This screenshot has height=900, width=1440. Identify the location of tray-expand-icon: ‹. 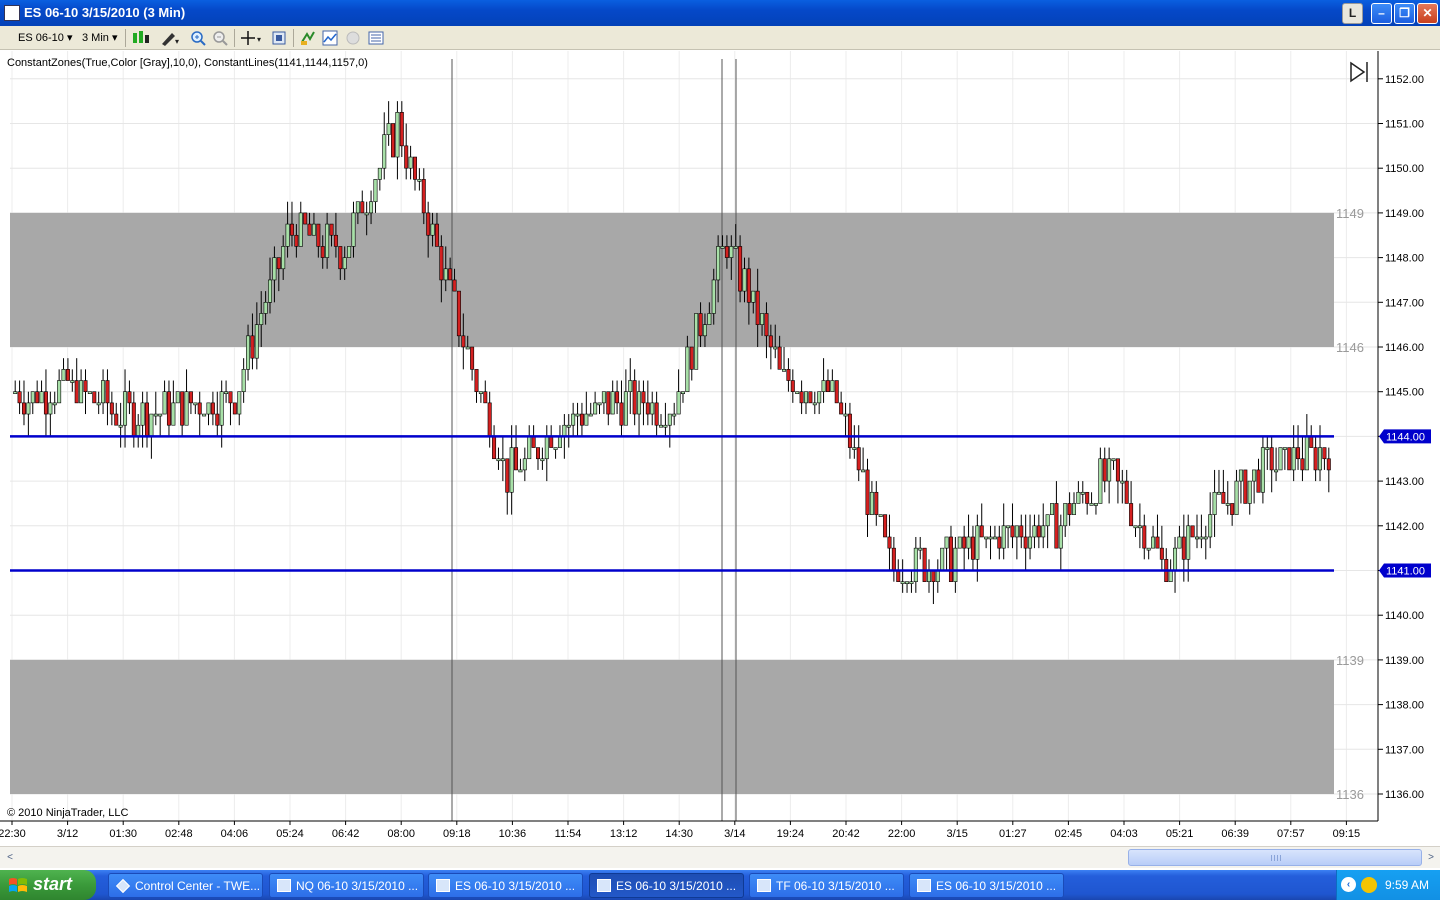
(1348, 884).